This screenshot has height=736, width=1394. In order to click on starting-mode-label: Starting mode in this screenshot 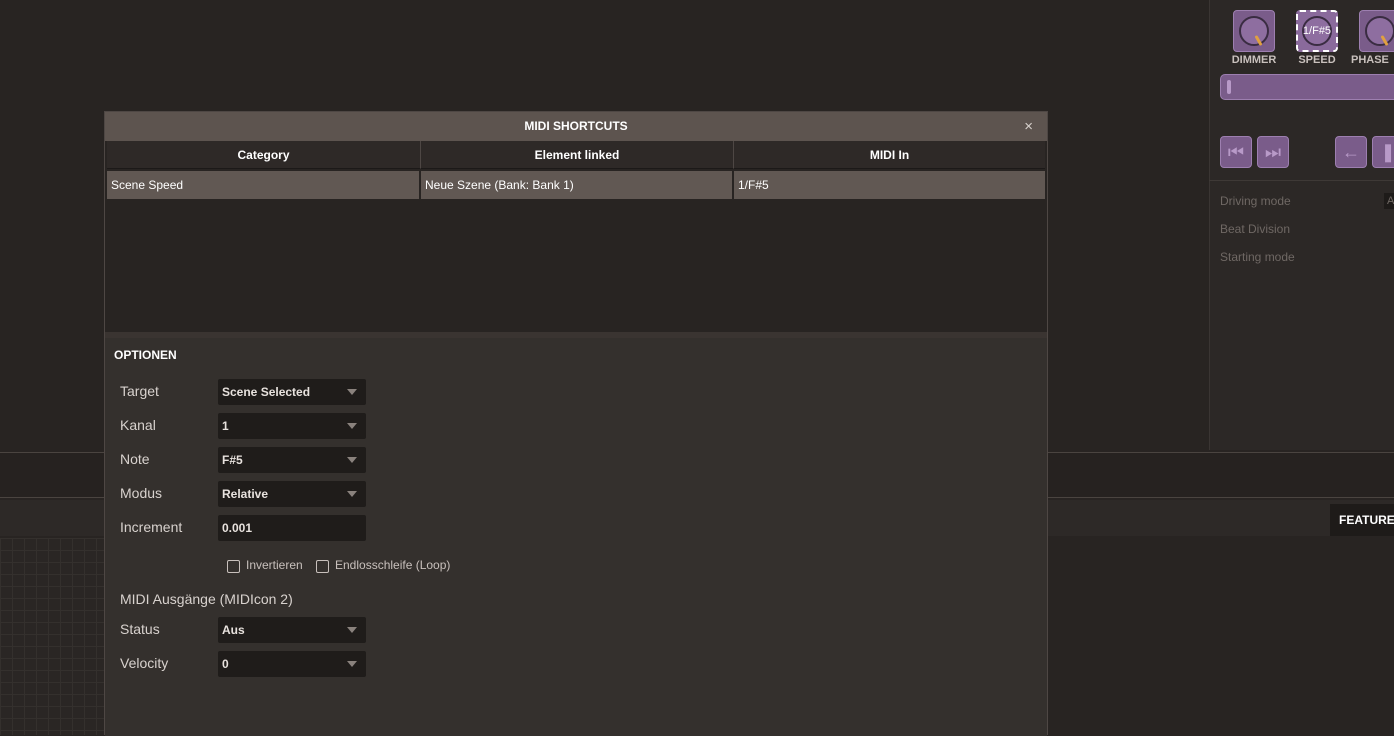, I will do `click(1257, 257)`.